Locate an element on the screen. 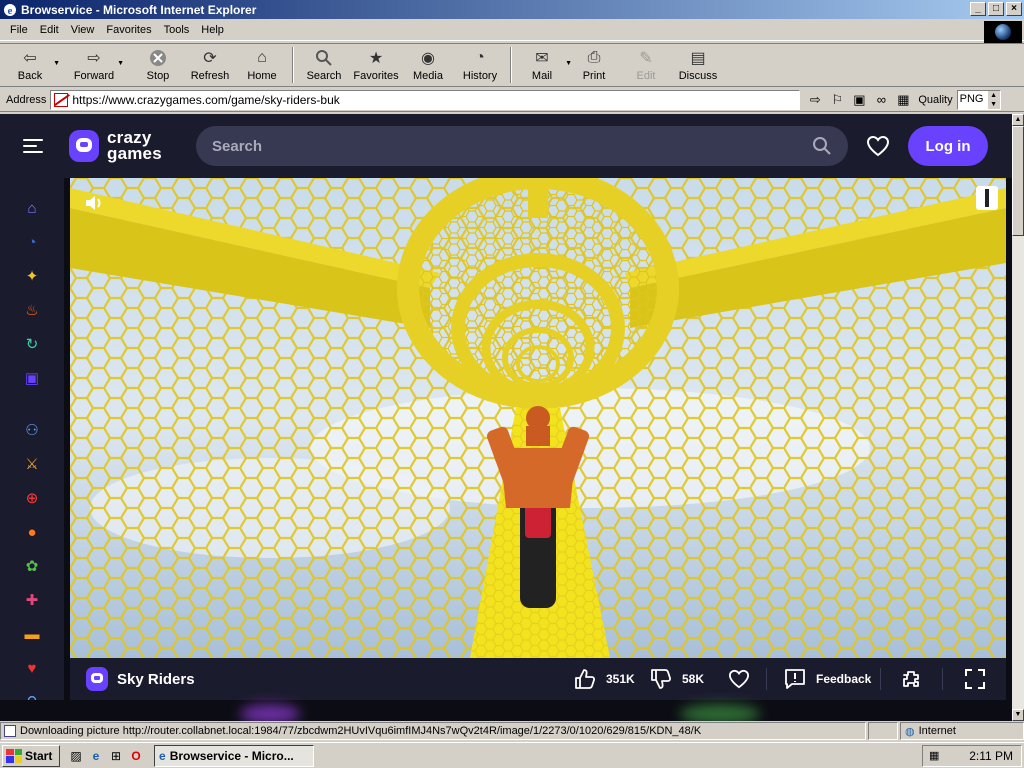 Image resolution: width=1024 pixels, height=768 pixels. back-button: ⇦ Back ▼ is located at coordinates (32, 65).